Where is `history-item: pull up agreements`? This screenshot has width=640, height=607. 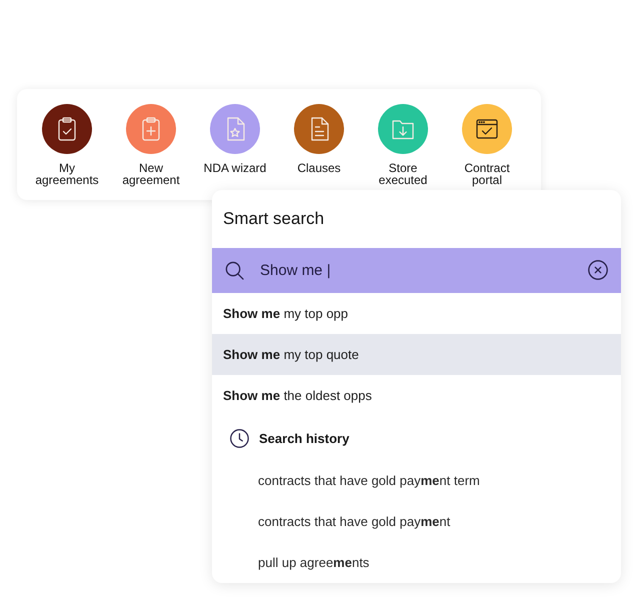
history-item: pull up agreements is located at coordinates (416, 562).